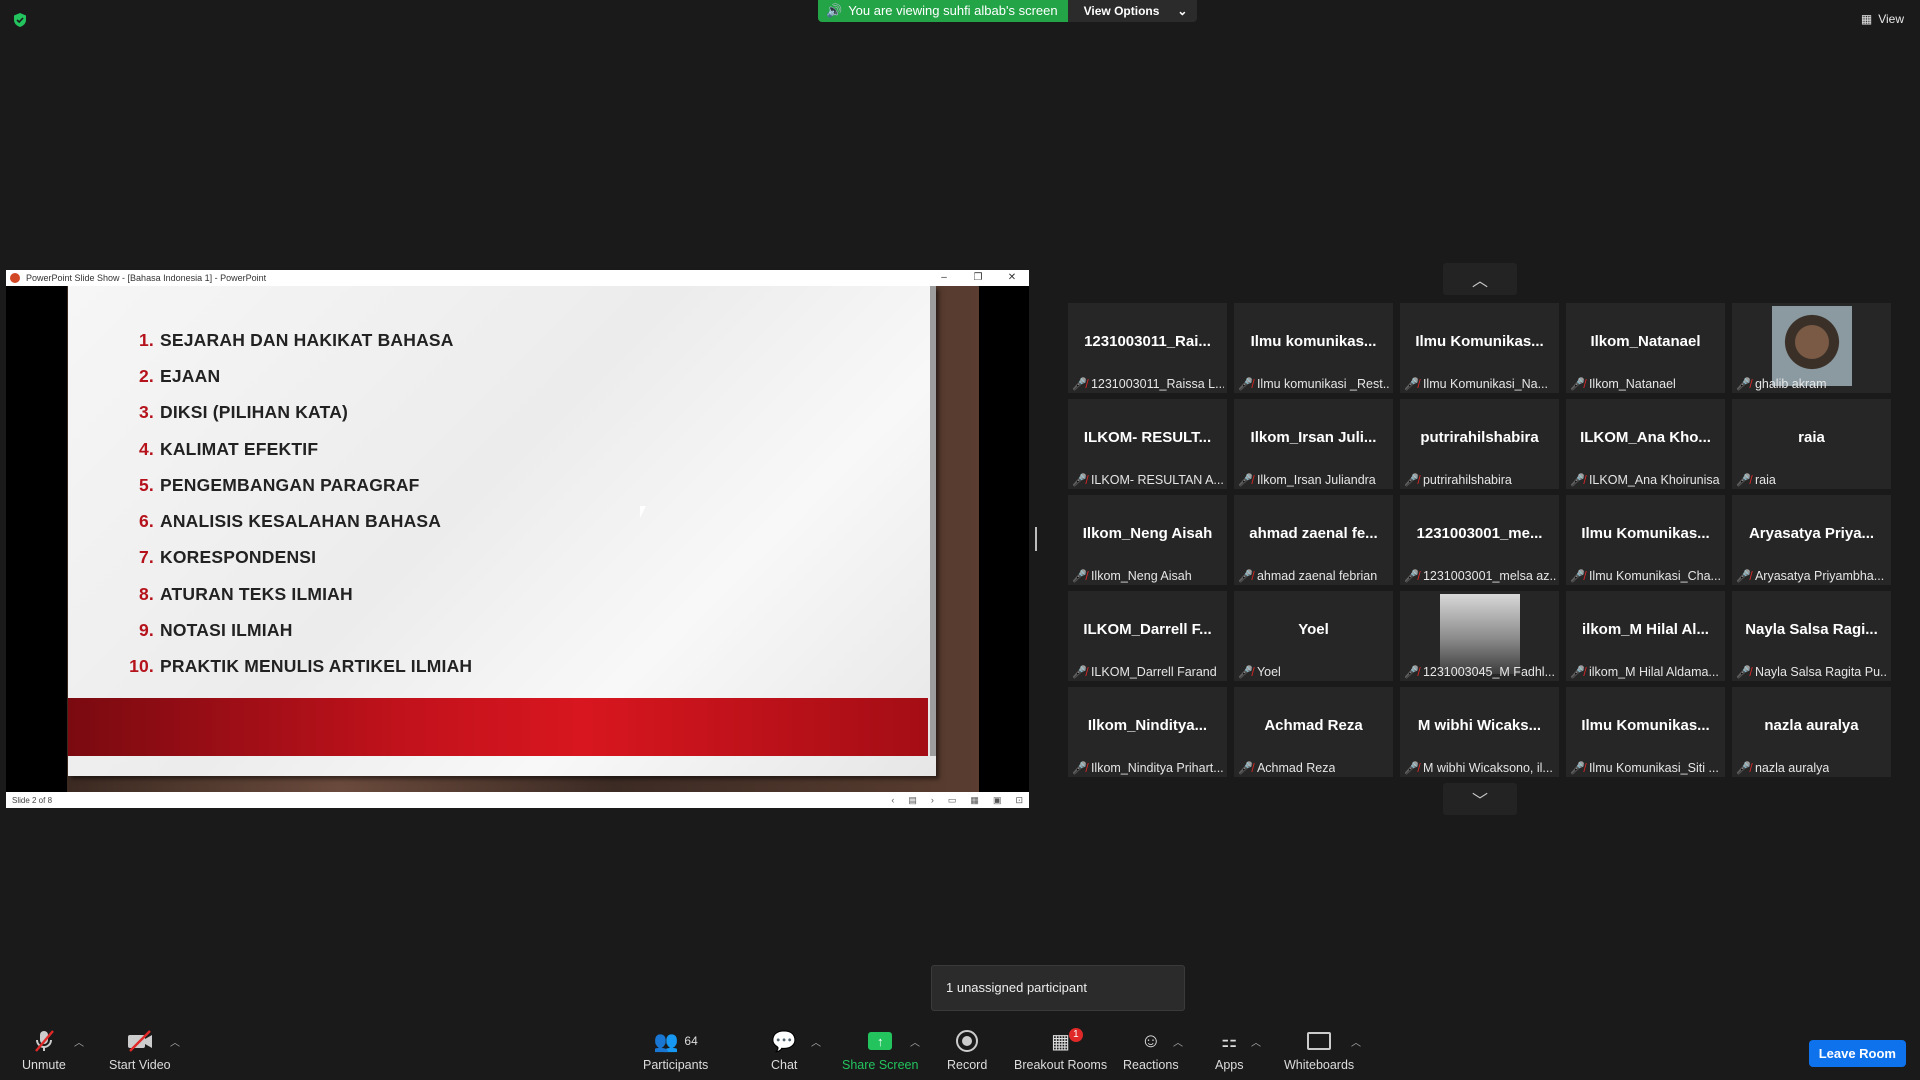  What do you see at coordinates (20, 20) in the screenshot?
I see `security-shield-icon` at bounding box center [20, 20].